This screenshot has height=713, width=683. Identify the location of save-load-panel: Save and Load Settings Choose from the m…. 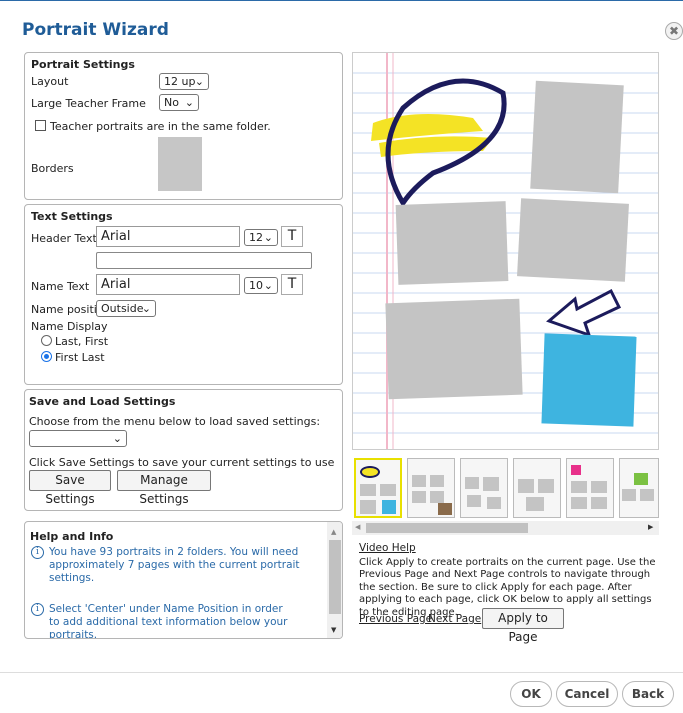
(183, 450).